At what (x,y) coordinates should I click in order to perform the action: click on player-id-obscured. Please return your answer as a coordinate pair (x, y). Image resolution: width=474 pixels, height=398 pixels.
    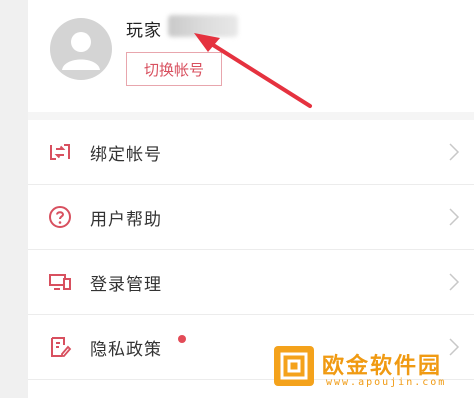
    Looking at the image, I should click on (203, 26).